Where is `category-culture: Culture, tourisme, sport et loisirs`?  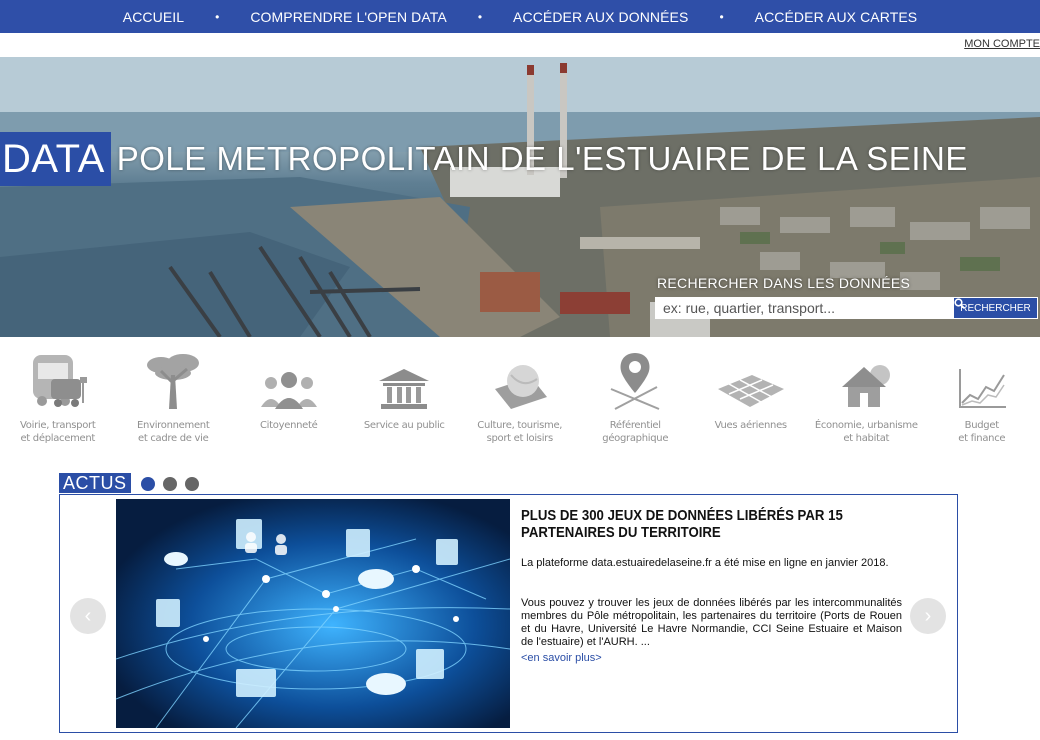 category-culture: Culture, tourisme, sport et loisirs is located at coordinates (520, 401).